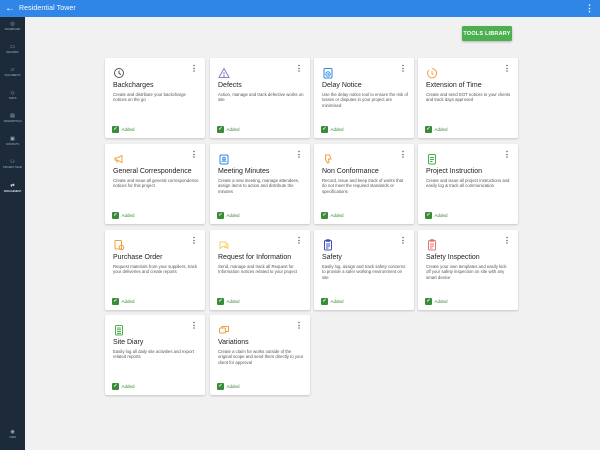 Image resolution: width=600 pixels, height=450 pixels. What do you see at coordinates (342, 85) in the screenshot?
I see `card-title: Delay Notice` at bounding box center [342, 85].